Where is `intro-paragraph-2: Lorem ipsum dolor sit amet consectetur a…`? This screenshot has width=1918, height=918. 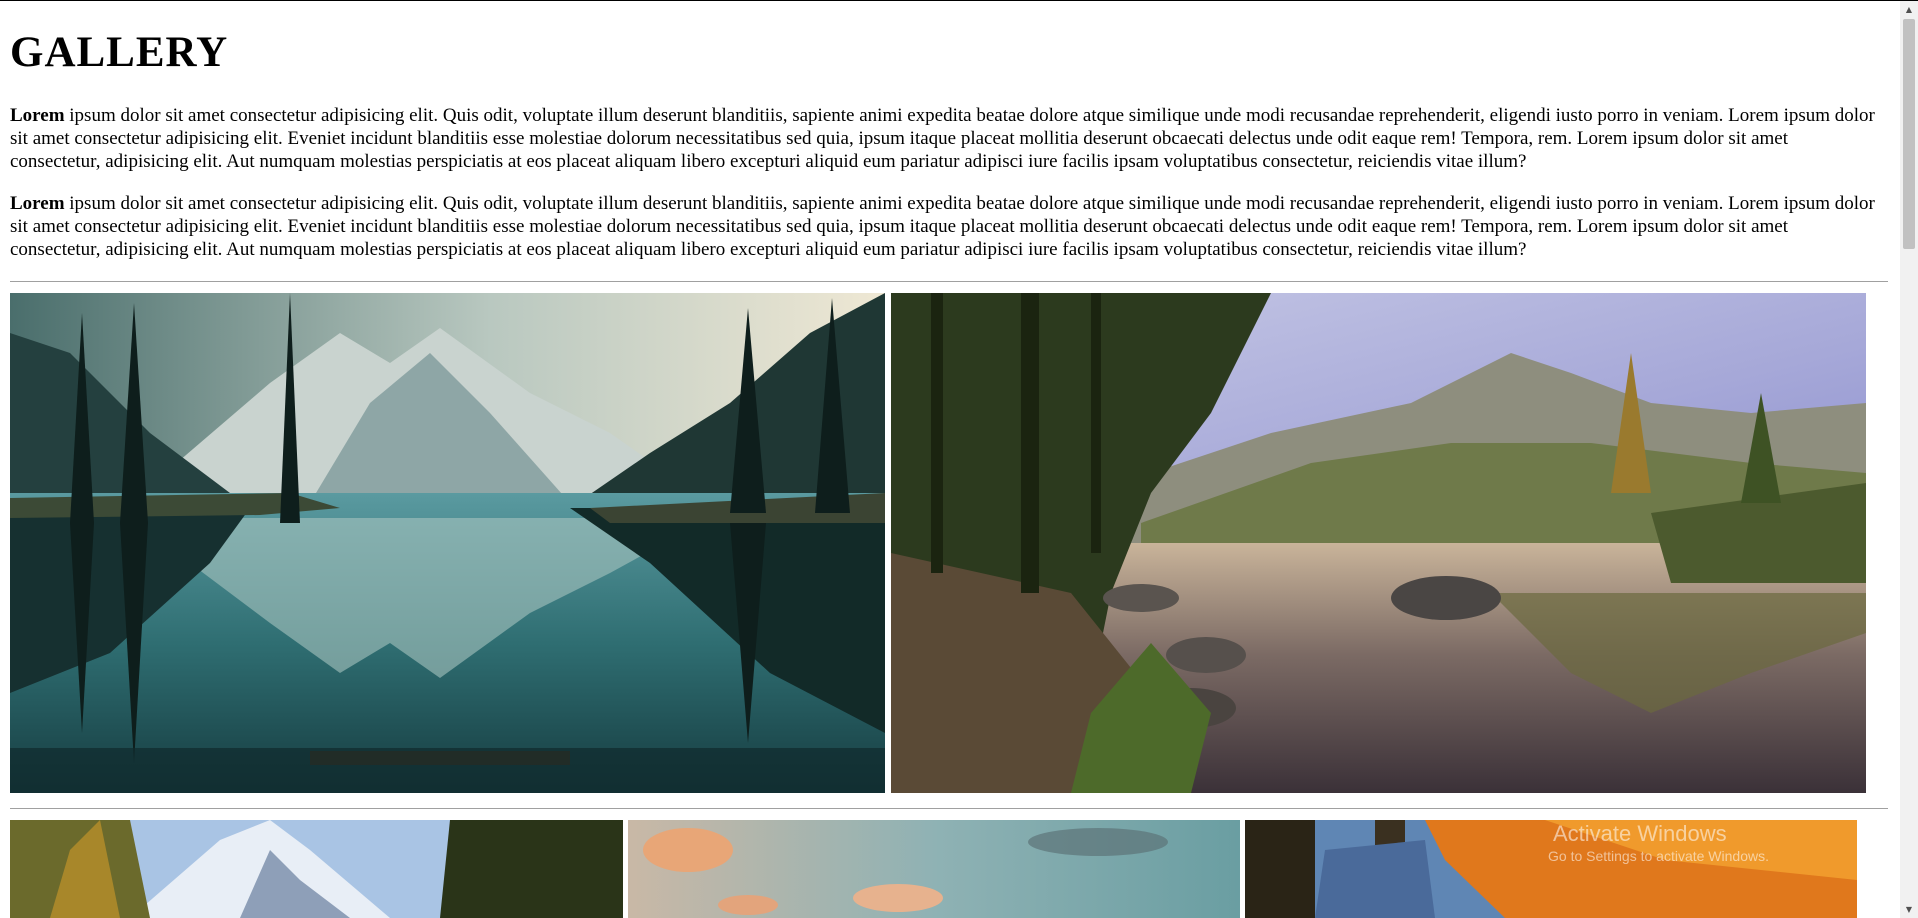 intro-paragraph-2: Lorem ipsum dolor sit amet consectetur a… is located at coordinates (944, 226).